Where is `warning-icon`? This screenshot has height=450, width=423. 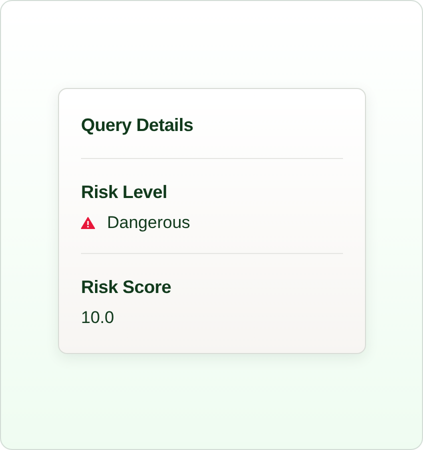 warning-icon is located at coordinates (88, 223).